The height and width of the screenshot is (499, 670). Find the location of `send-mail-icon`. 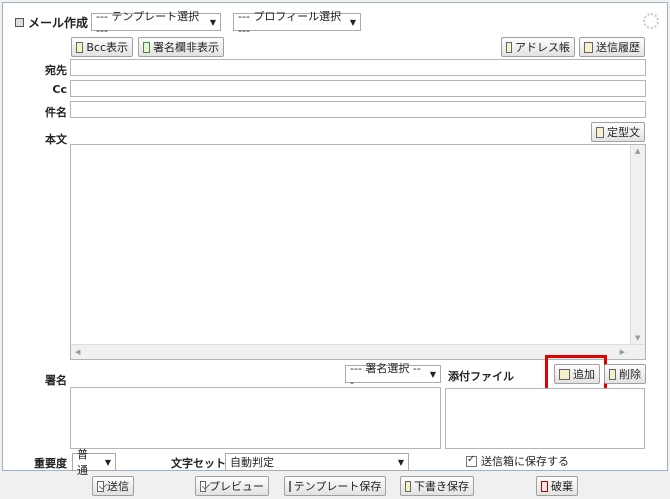

send-mail-icon is located at coordinates (100, 486).